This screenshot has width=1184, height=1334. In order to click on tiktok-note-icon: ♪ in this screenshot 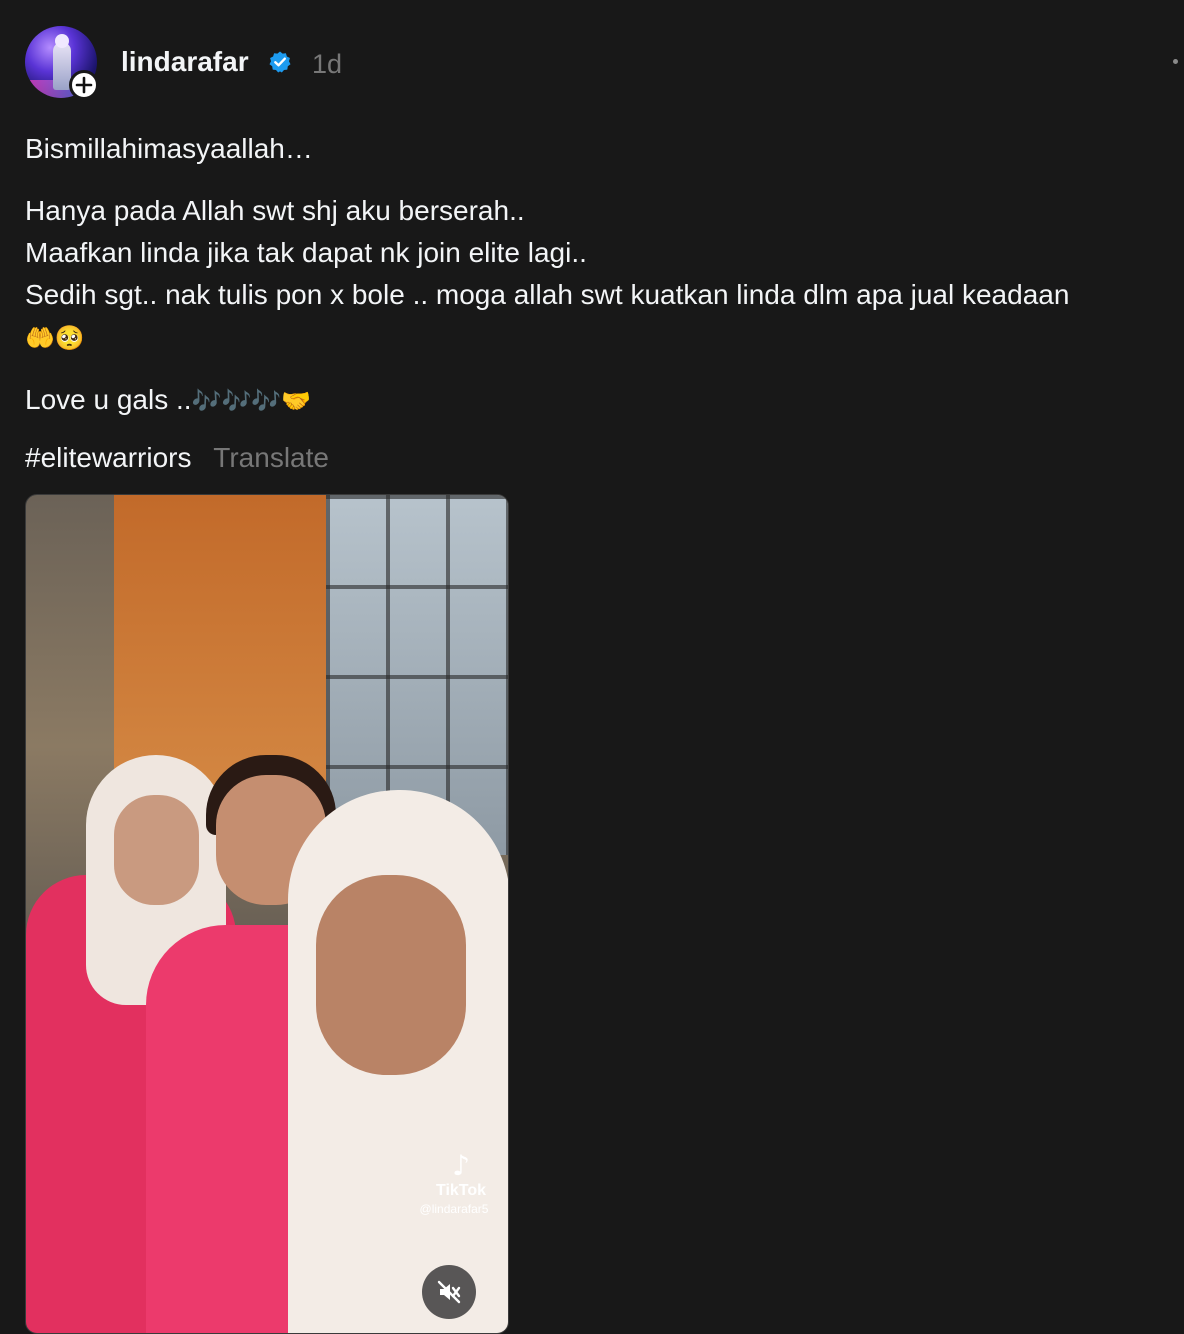, I will do `click(461, 1165)`.